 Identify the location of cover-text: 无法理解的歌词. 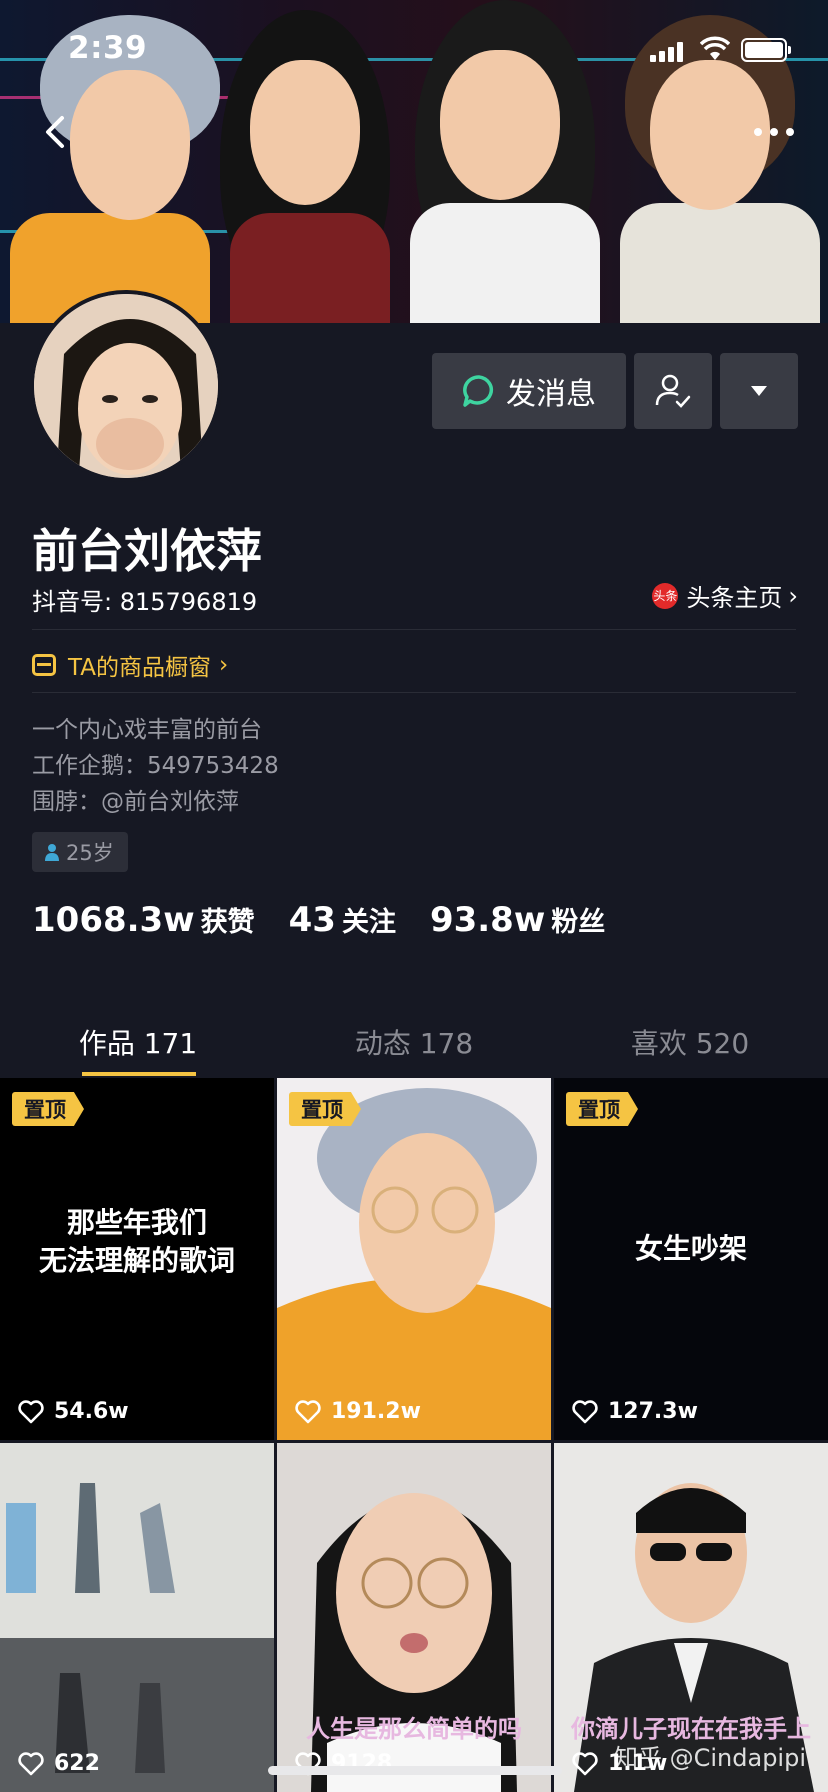
(136, 1260).